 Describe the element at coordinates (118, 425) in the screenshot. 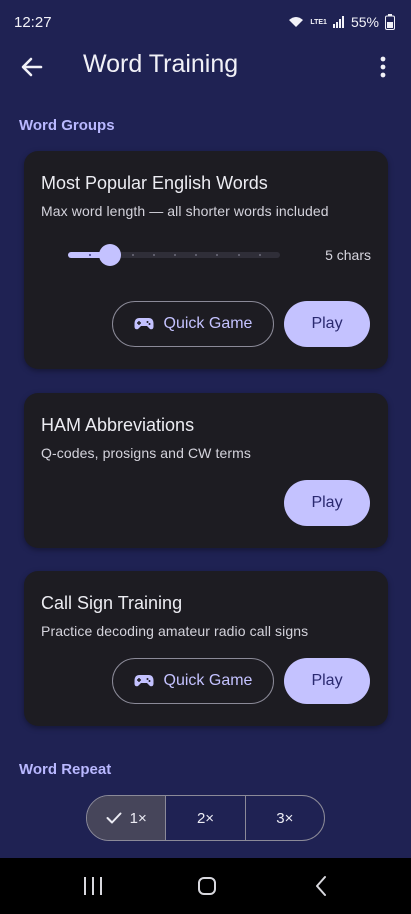

I see `card-title: HAM Abbreviations` at that location.